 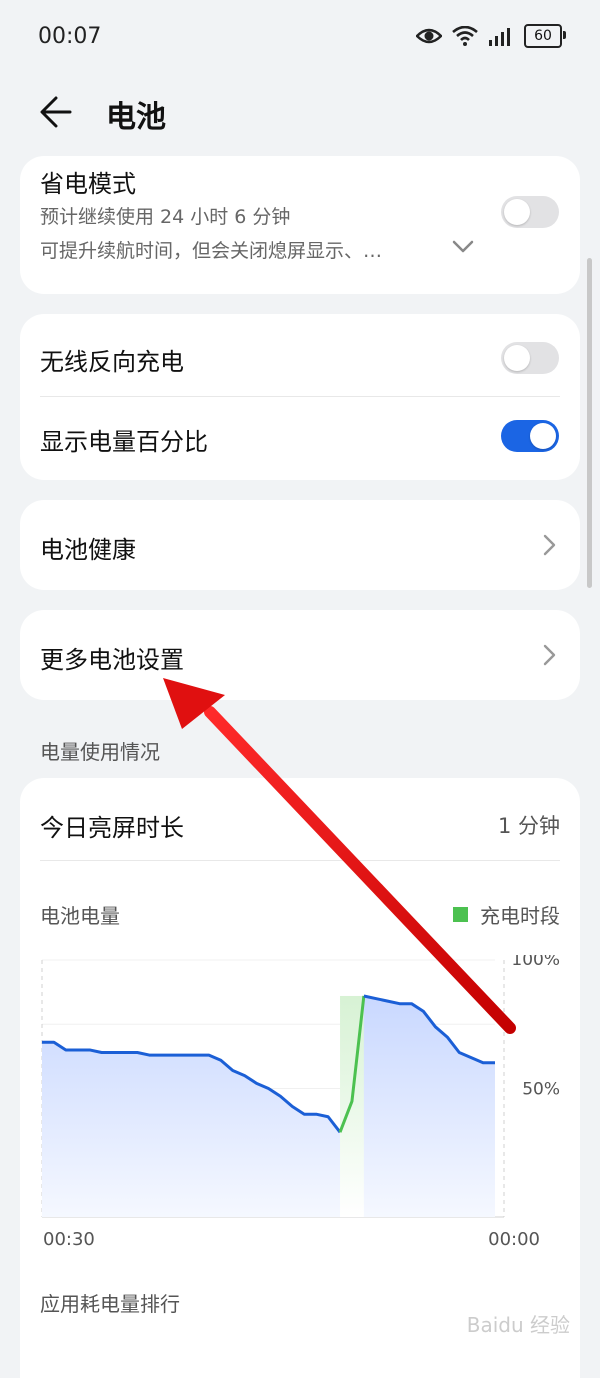 What do you see at coordinates (88, 550) in the screenshot?
I see `battery-health-label: 电池健康` at bounding box center [88, 550].